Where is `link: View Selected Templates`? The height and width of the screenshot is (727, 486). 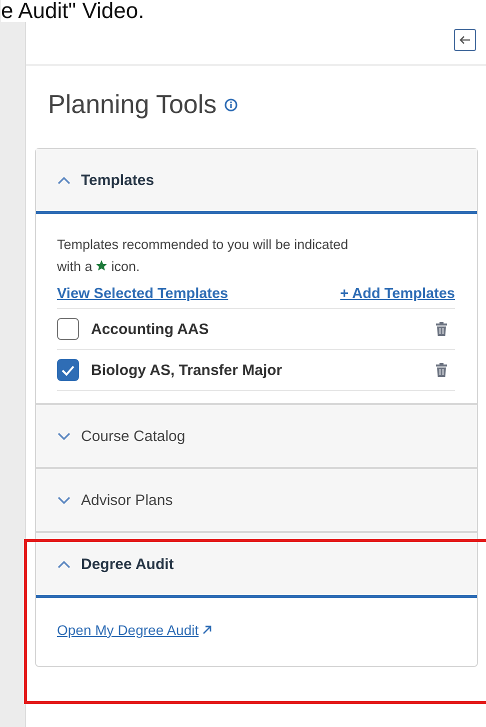 link: View Selected Templates is located at coordinates (142, 294).